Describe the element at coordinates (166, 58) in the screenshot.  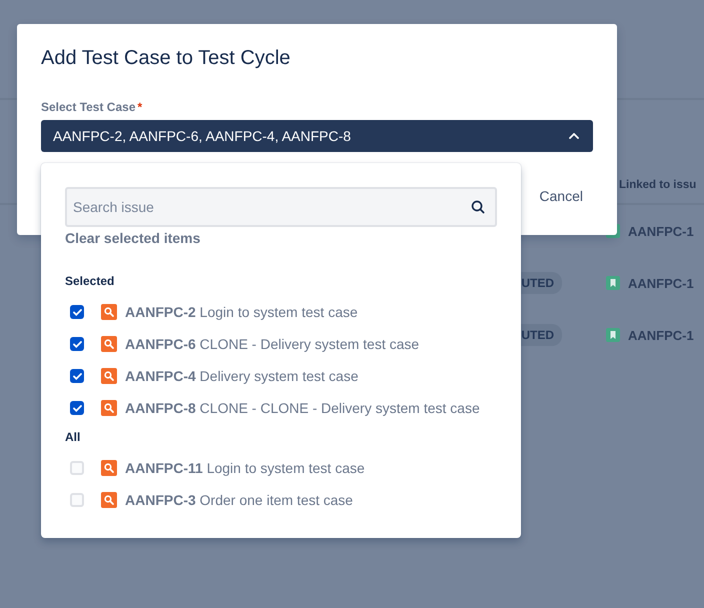
I see `dialog-title: Add Test Case to Test Cycle` at that location.